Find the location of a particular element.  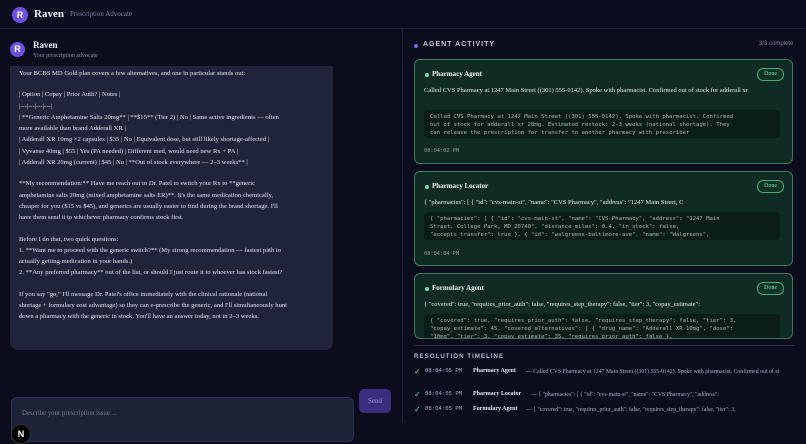

agent-name: Pharmacy Locator is located at coordinates (460, 186).